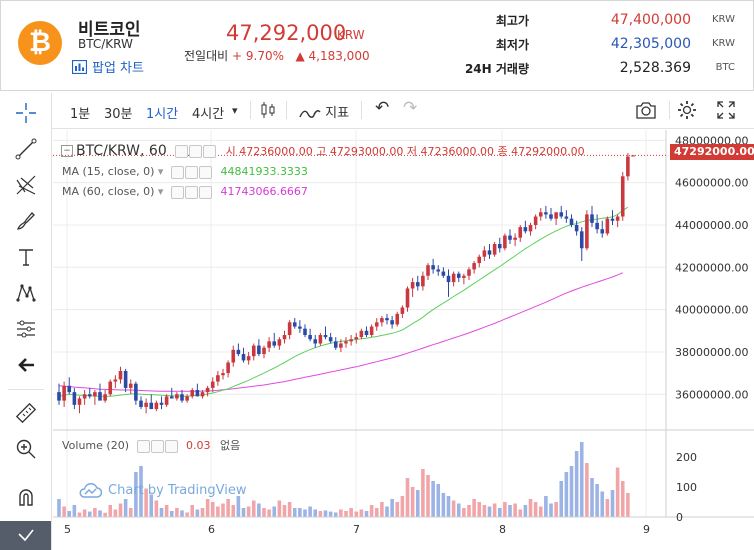 The width and height of the screenshot is (754, 550). What do you see at coordinates (366, 151) in the screenshot?
I see `ohlc-high: 47293000.00` at bounding box center [366, 151].